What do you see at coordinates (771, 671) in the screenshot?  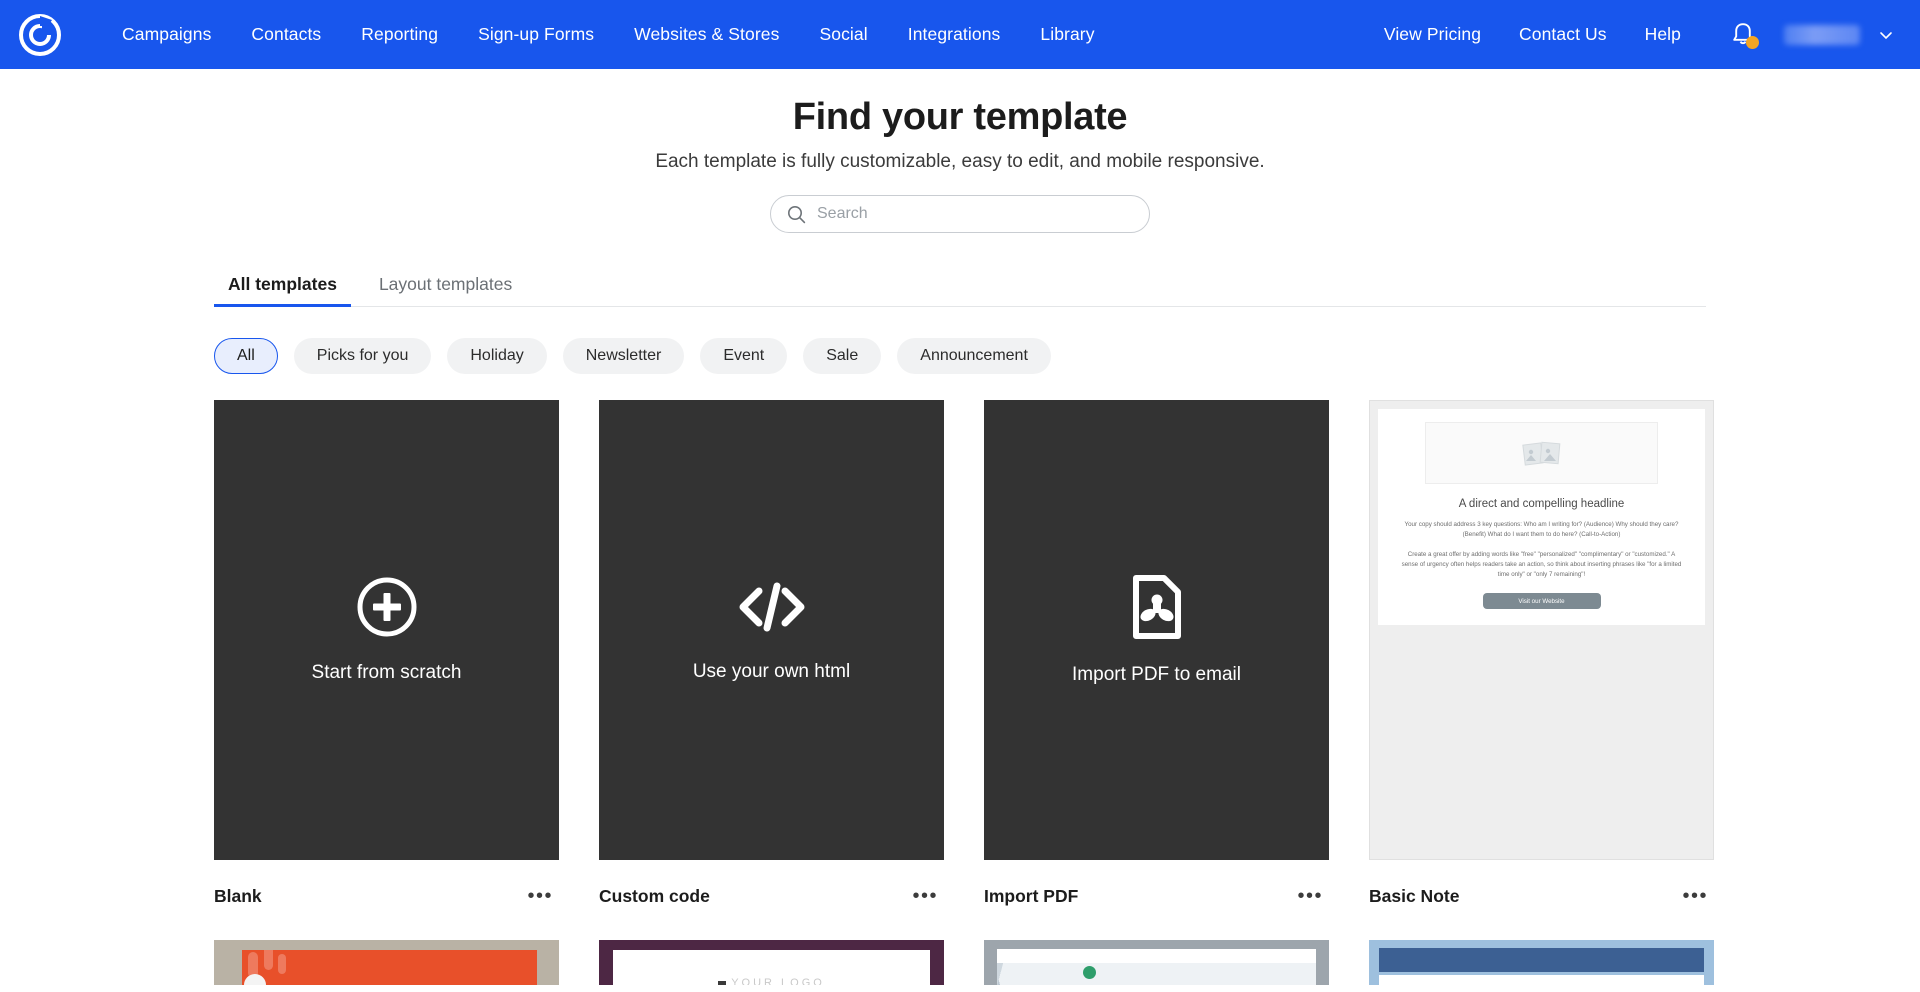 I see `thumbnail-label: Use your own html` at bounding box center [771, 671].